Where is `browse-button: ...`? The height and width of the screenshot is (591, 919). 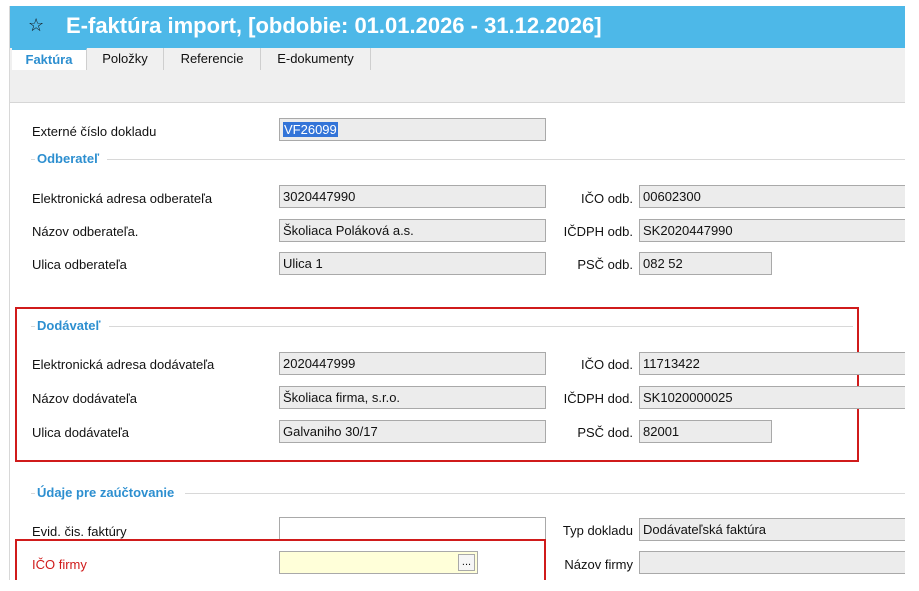 browse-button: ... is located at coordinates (466, 562).